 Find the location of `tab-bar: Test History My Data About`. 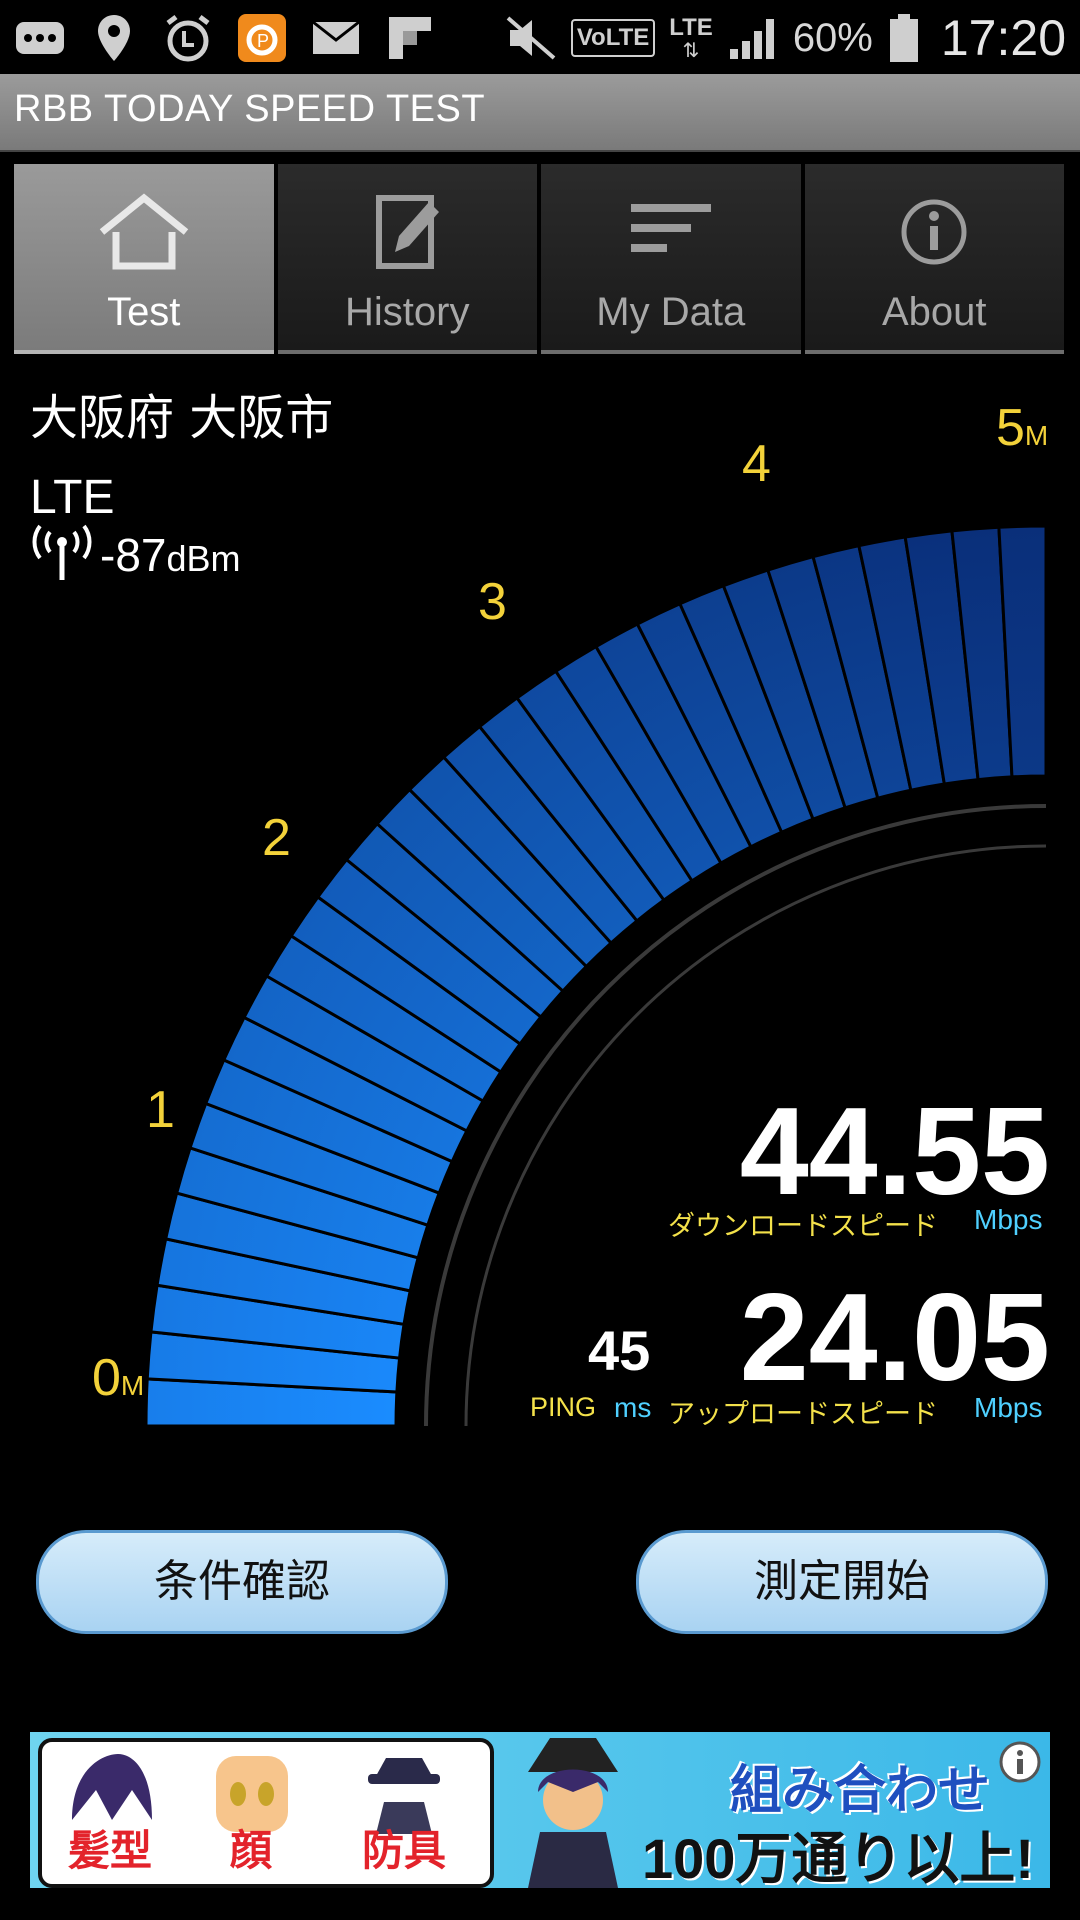

tab-bar: Test History My Data About is located at coordinates (539, 259).